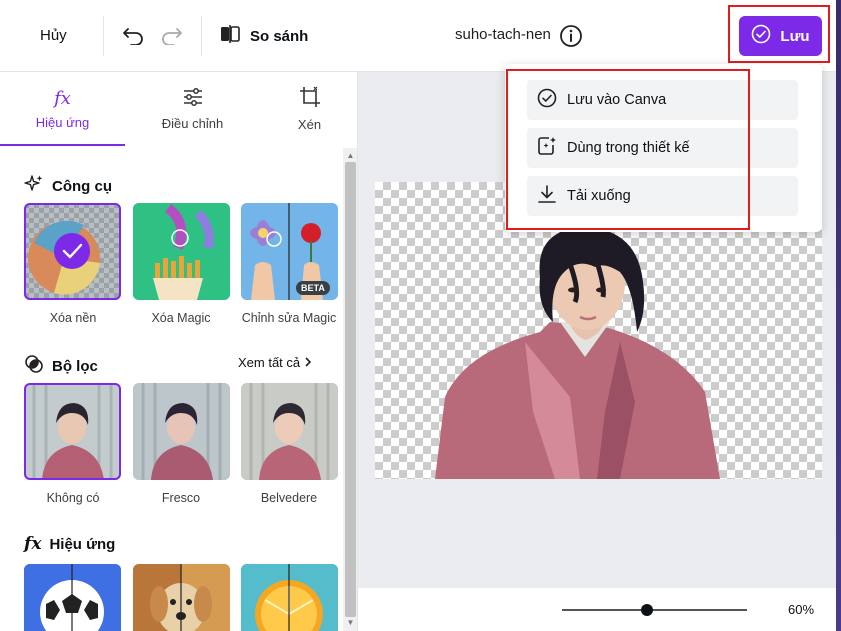  I want to click on filters-title: Bộ lọc, so click(75, 366).